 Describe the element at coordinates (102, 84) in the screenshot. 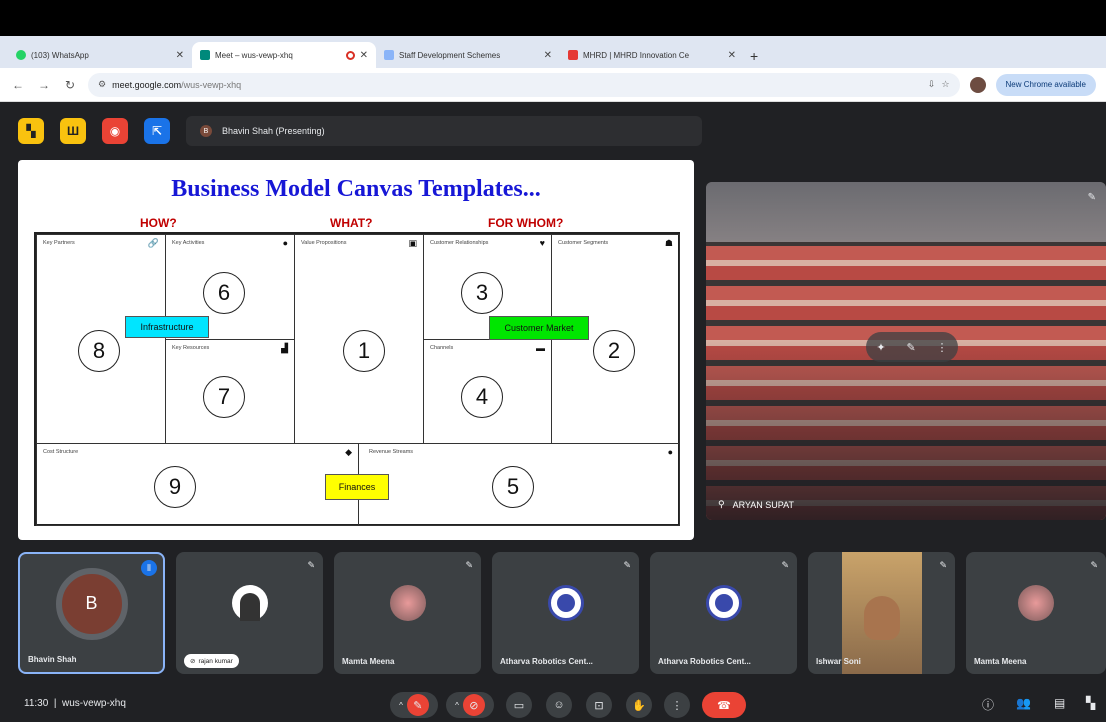

I see `site-info-icon: ⚙` at that location.